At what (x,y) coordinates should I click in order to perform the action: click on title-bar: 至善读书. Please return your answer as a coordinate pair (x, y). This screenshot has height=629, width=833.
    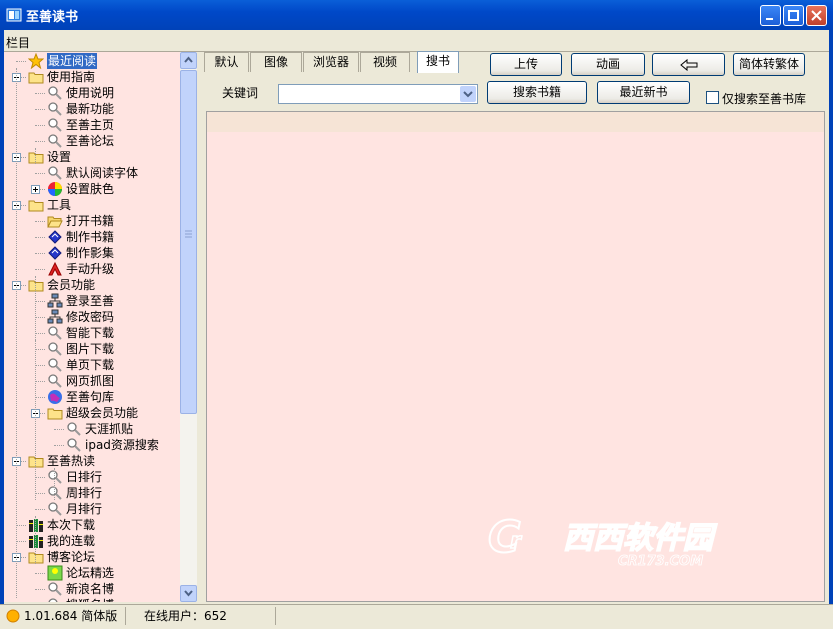
    Looking at the image, I should click on (416, 15).